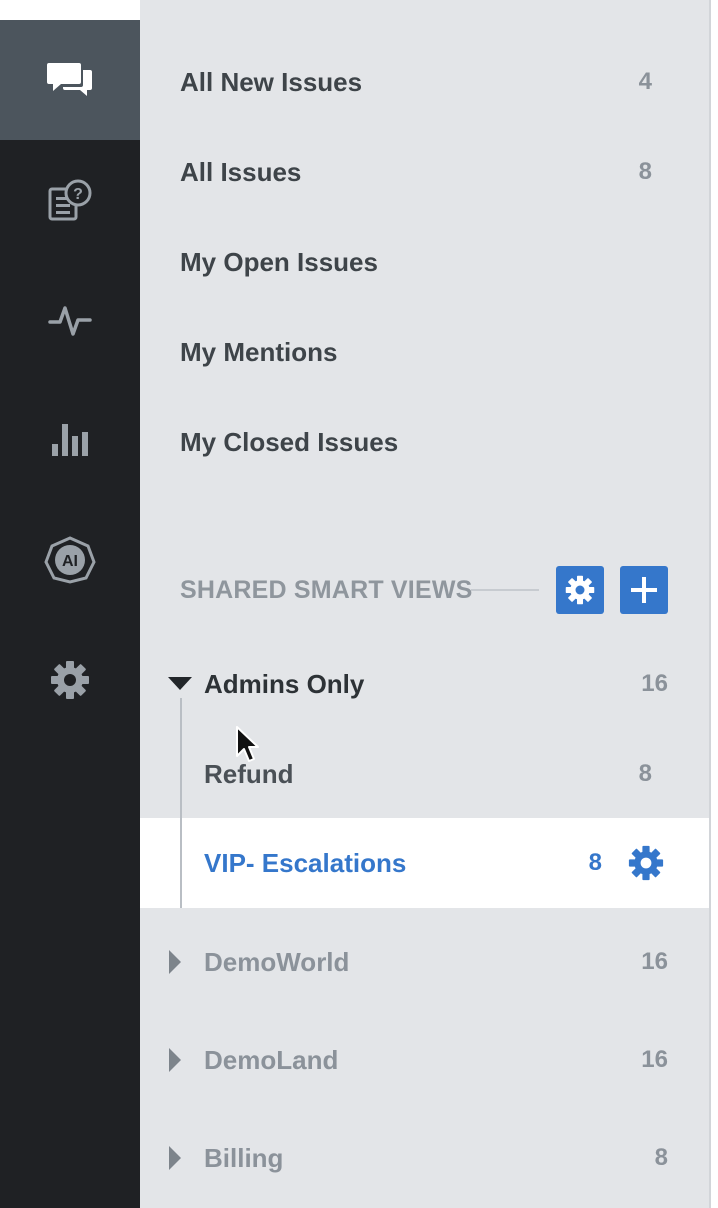  I want to click on svg-text: AI, so click(70, 561).